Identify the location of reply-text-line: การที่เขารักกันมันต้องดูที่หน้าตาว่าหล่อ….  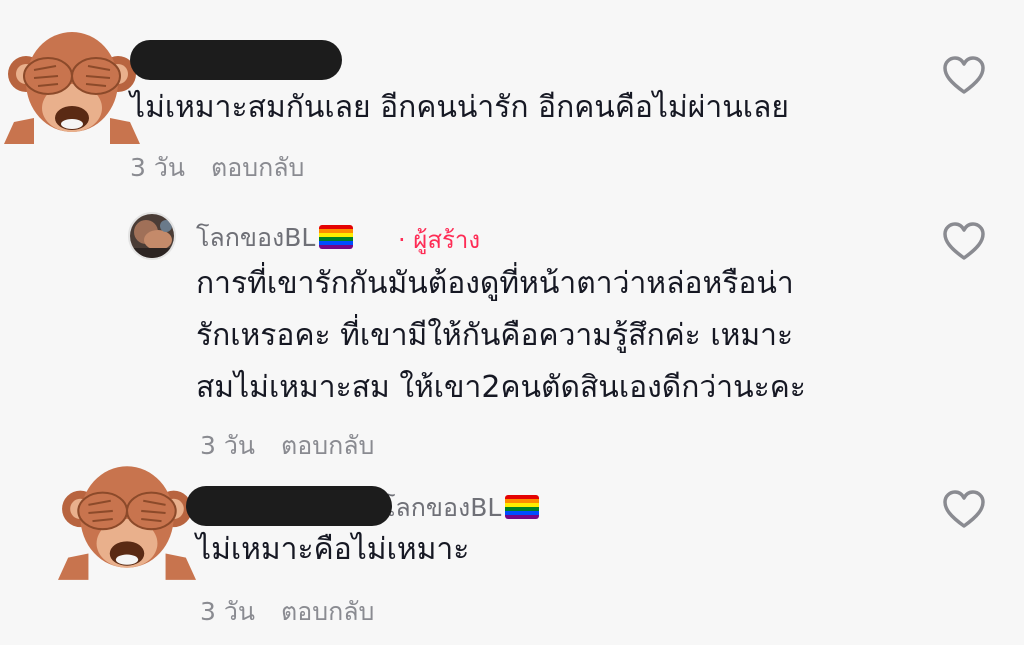
(495, 283).